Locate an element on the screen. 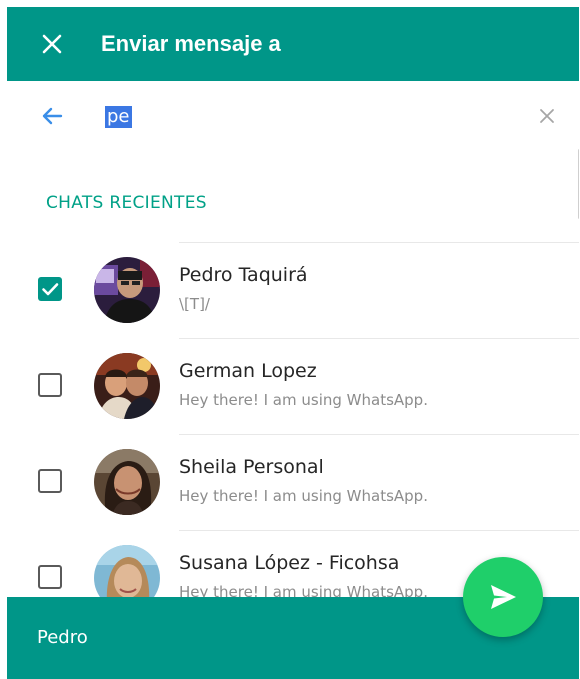 This screenshot has width=580, height=679. checkbox-checked is located at coordinates (50, 289).